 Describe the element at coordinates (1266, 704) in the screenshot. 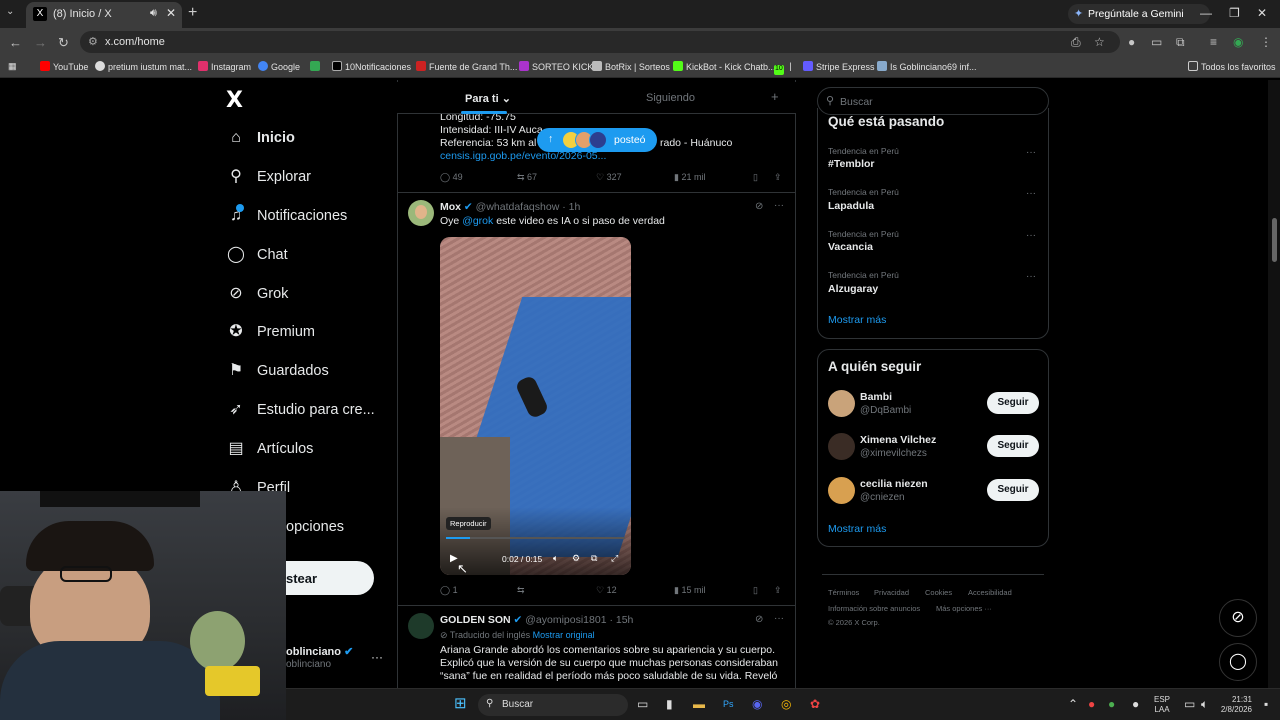

I see `notifications-icon: ▪` at that location.